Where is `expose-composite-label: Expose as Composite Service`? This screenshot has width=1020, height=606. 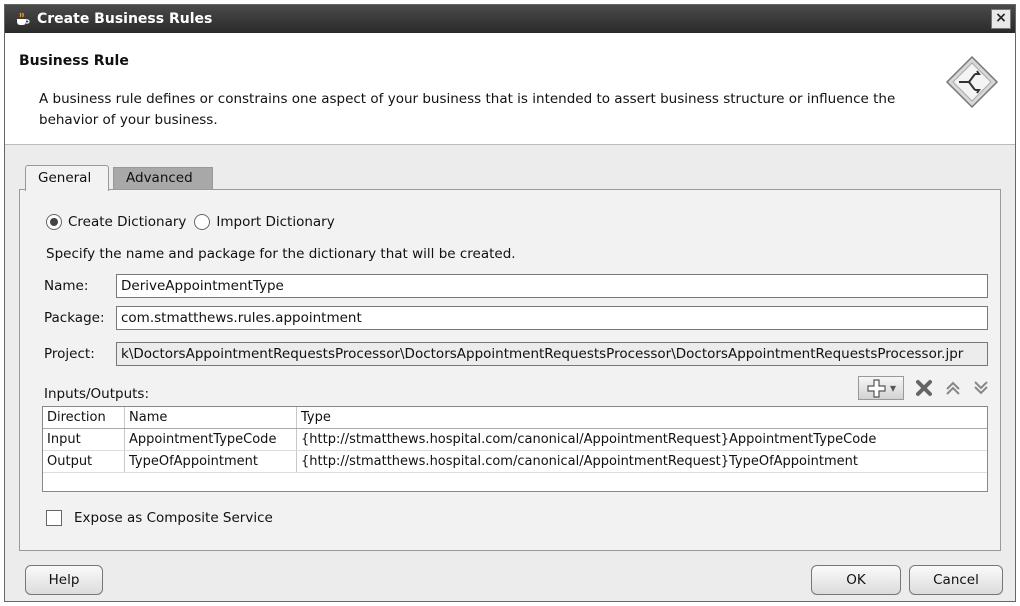 expose-composite-label: Expose as Composite Service is located at coordinates (173, 518).